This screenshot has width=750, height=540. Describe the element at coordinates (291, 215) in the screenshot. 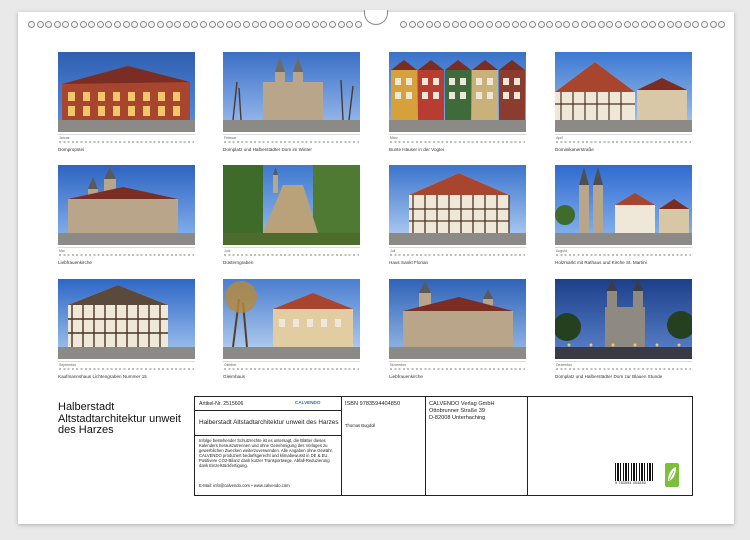

I see `month-tile: Juni Düsterngraben` at that location.